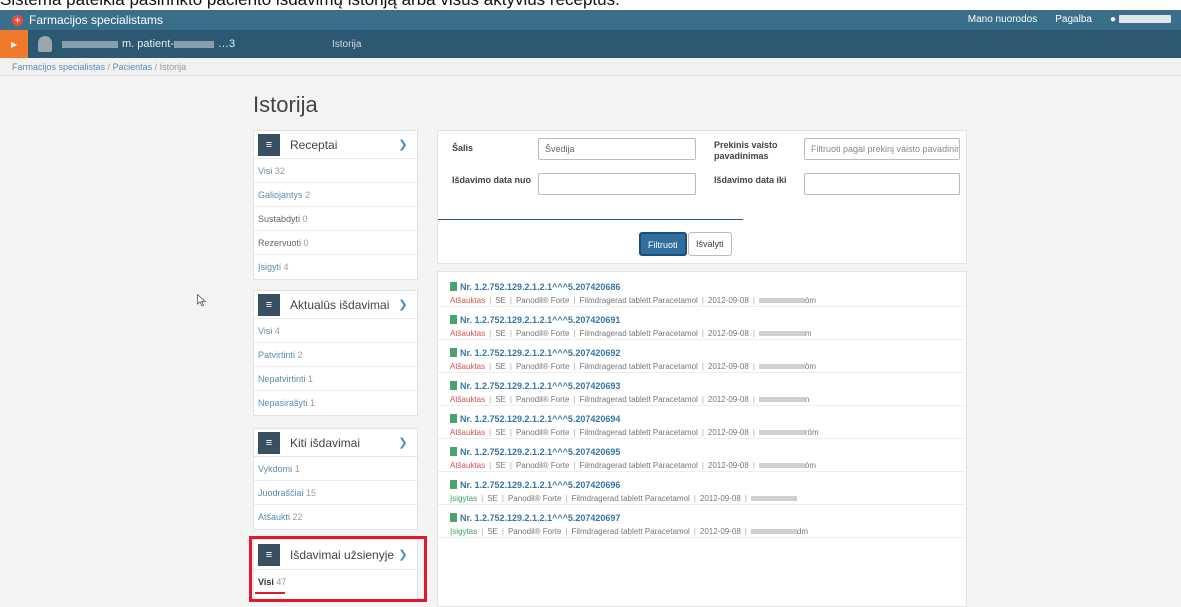 The width and height of the screenshot is (1181, 607). I want to click on brand-label: Farmacijos specialistams, so click(96, 20).